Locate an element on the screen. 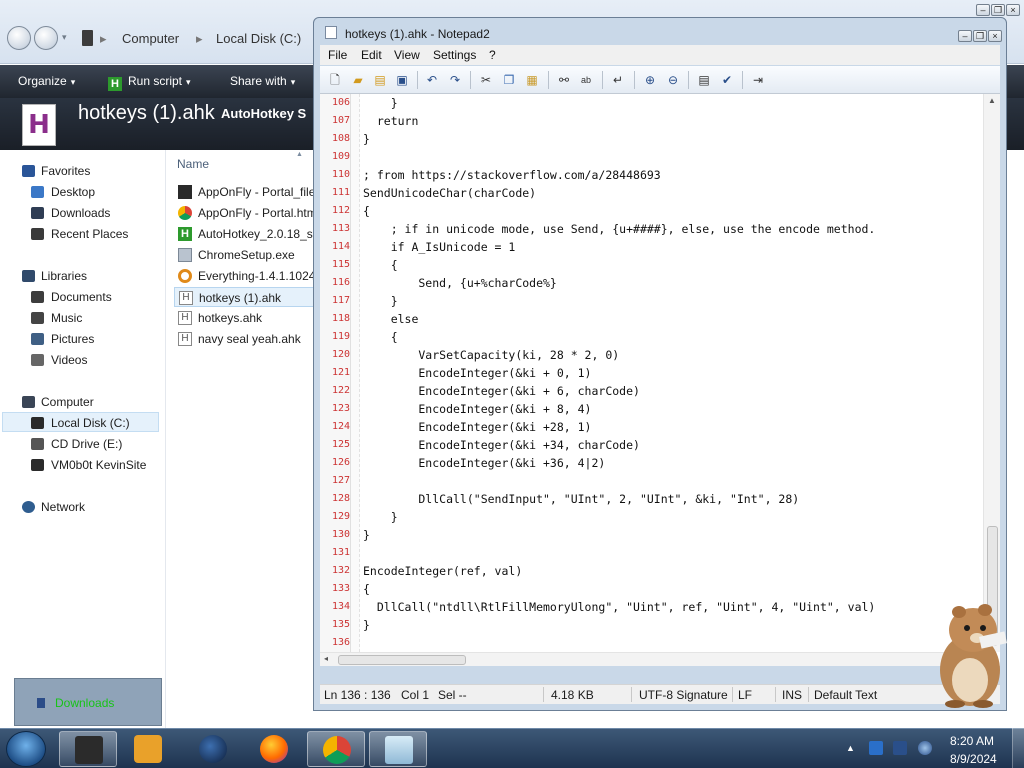 The image size is (1024, 768). menu-edit: Edit is located at coordinates (371, 55).